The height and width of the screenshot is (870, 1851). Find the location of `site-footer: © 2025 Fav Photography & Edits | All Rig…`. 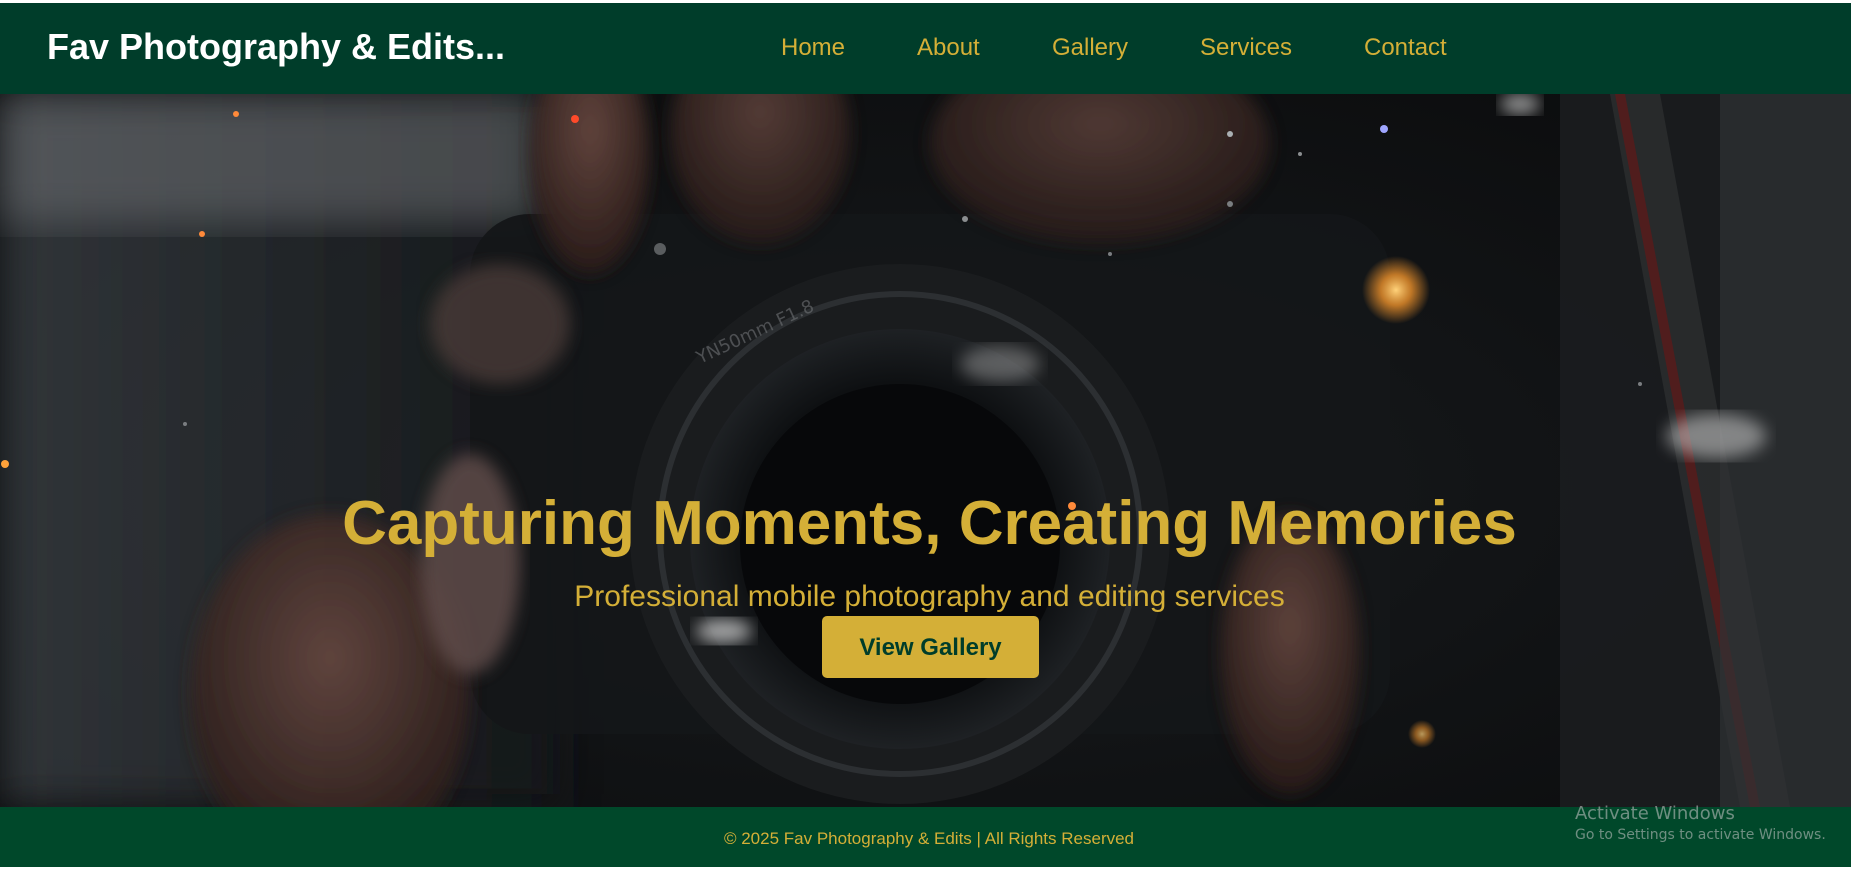

site-footer: © 2025 Fav Photography & Edits | All Rig… is located at coordinates (925, 837).